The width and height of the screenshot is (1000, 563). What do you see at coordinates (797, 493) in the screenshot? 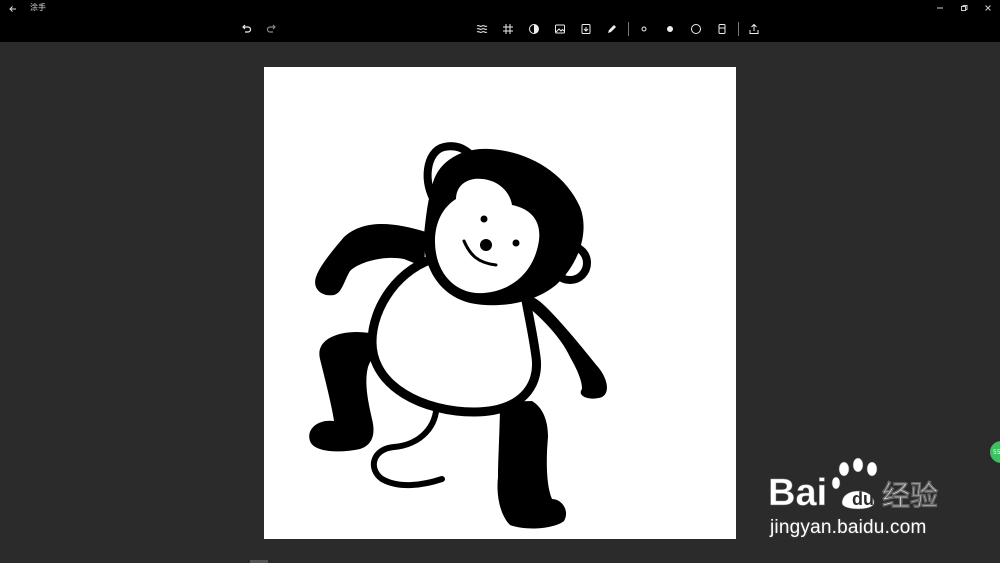
I see `svg-text: Bai` at bounding box center [797, 493].